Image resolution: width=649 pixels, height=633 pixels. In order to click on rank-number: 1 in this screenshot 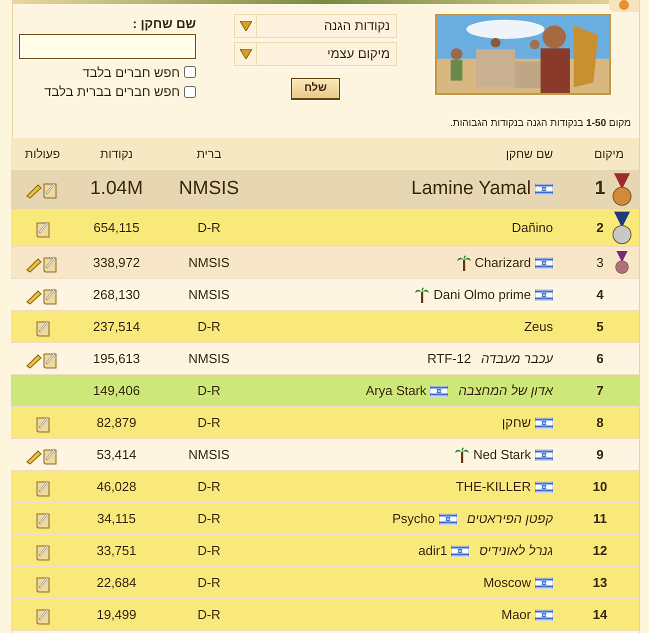, I will do `click(600, 189)`.